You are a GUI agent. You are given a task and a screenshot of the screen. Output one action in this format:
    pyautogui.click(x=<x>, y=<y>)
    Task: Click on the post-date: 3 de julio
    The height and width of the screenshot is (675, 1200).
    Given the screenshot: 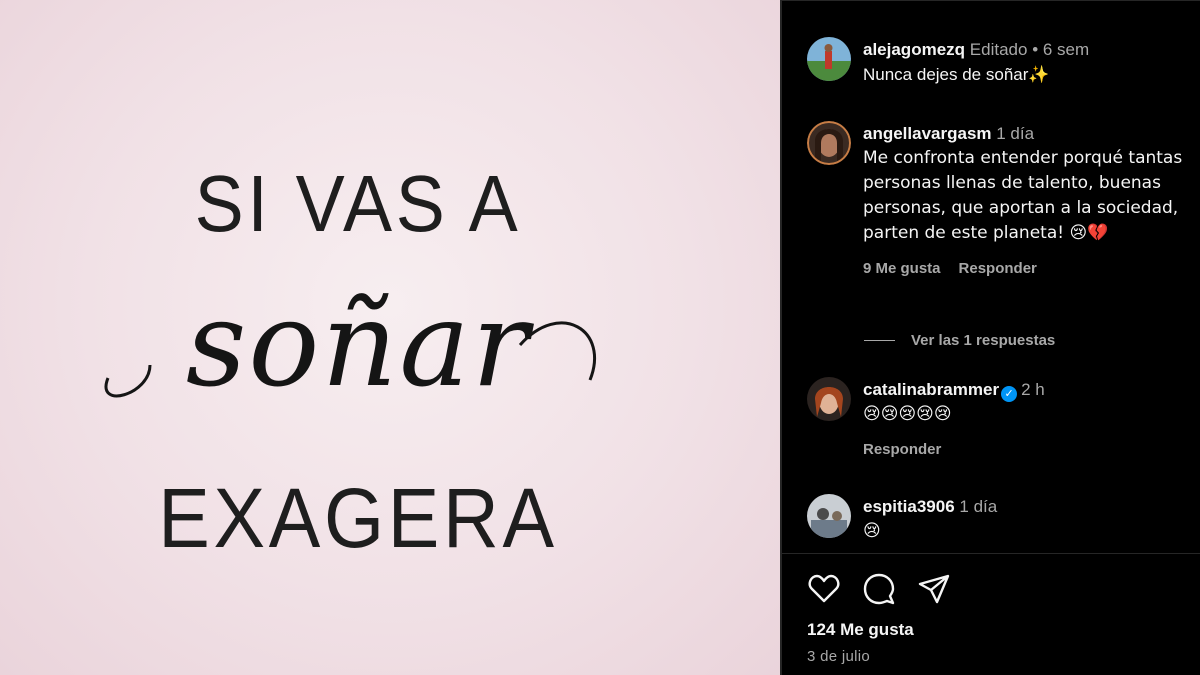 What is the action you would take?
    pyautogui.click(x=838, y=656)
    